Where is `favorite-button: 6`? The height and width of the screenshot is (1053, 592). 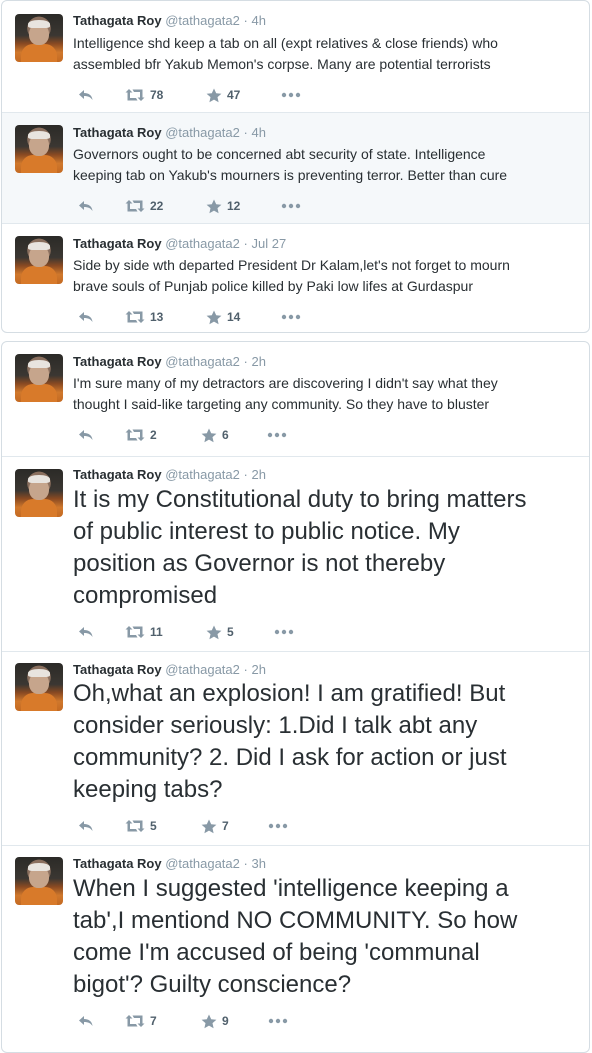 favorite-button: 6 is located at coordinates (215, 435).